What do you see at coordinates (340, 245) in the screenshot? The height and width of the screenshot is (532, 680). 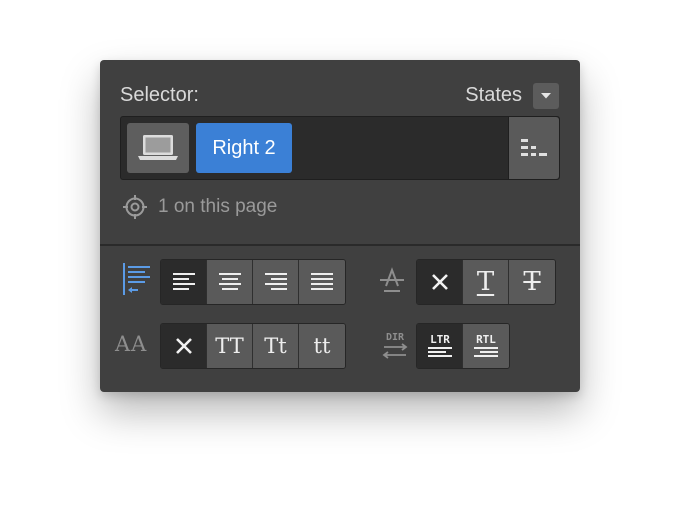 I see `section-divider` at bounding box center [340, 245].